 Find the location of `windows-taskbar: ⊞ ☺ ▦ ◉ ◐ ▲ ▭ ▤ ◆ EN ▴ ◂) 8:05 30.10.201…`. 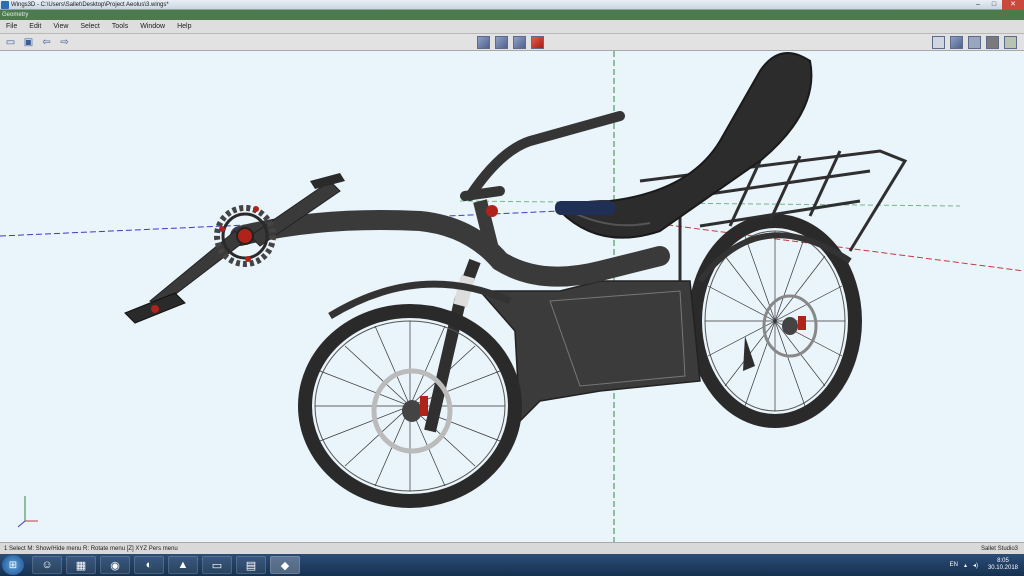

windows-taskbar: ⊞ ☺ ▦ ◉ ◐ ▲ ▭ ▤ ◆ EN ▴ ◂) 8:05 30.10.201… is located at coordinates (512, 565).